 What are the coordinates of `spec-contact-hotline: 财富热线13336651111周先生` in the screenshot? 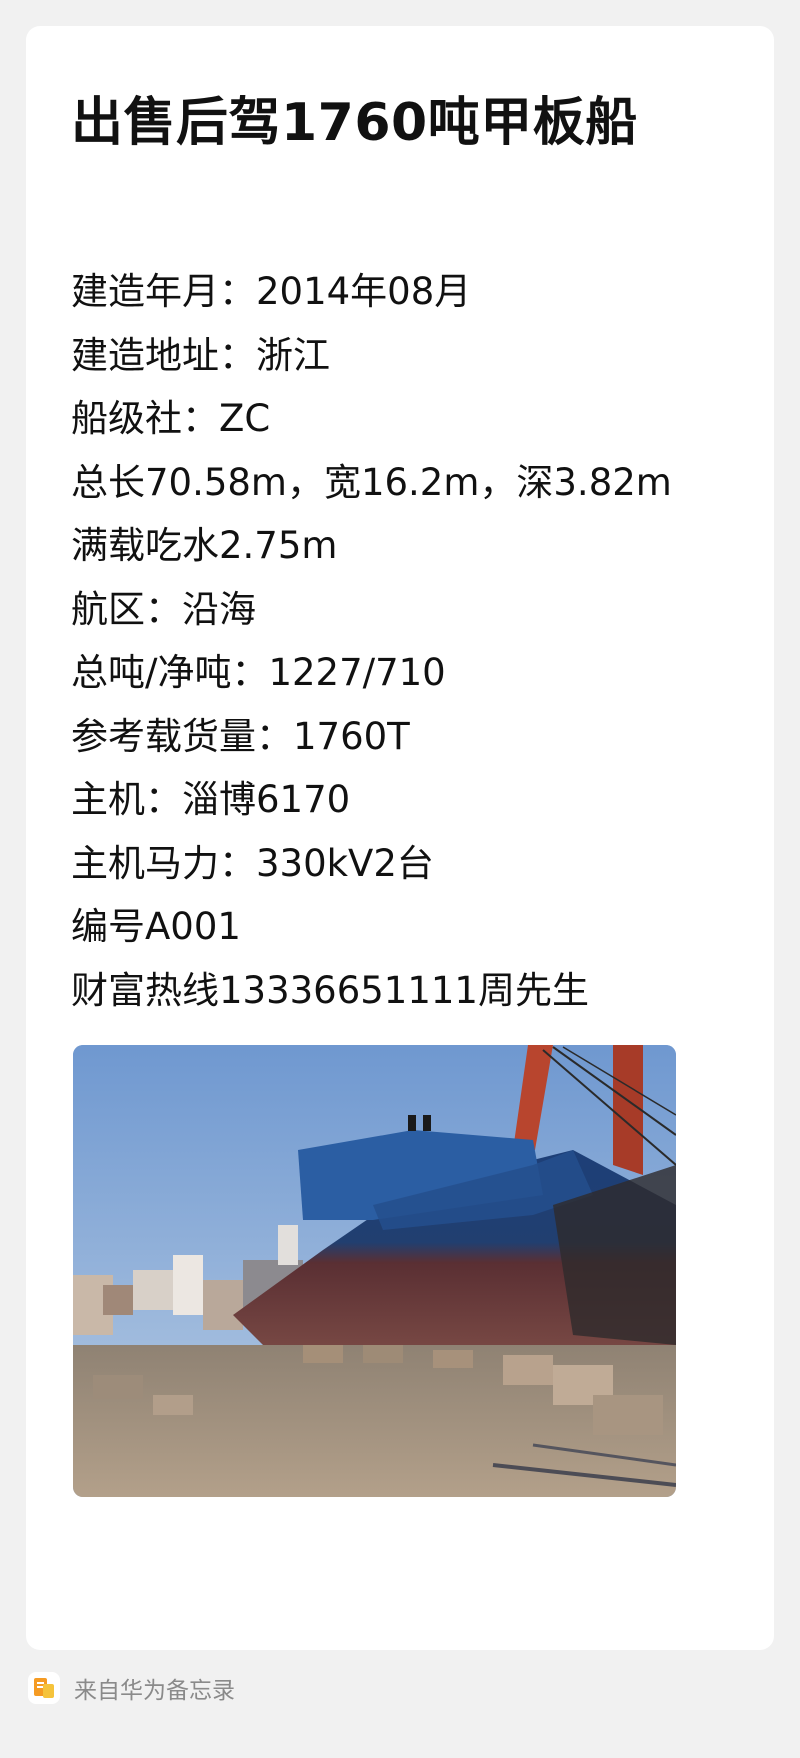 It's located at (330, 990).